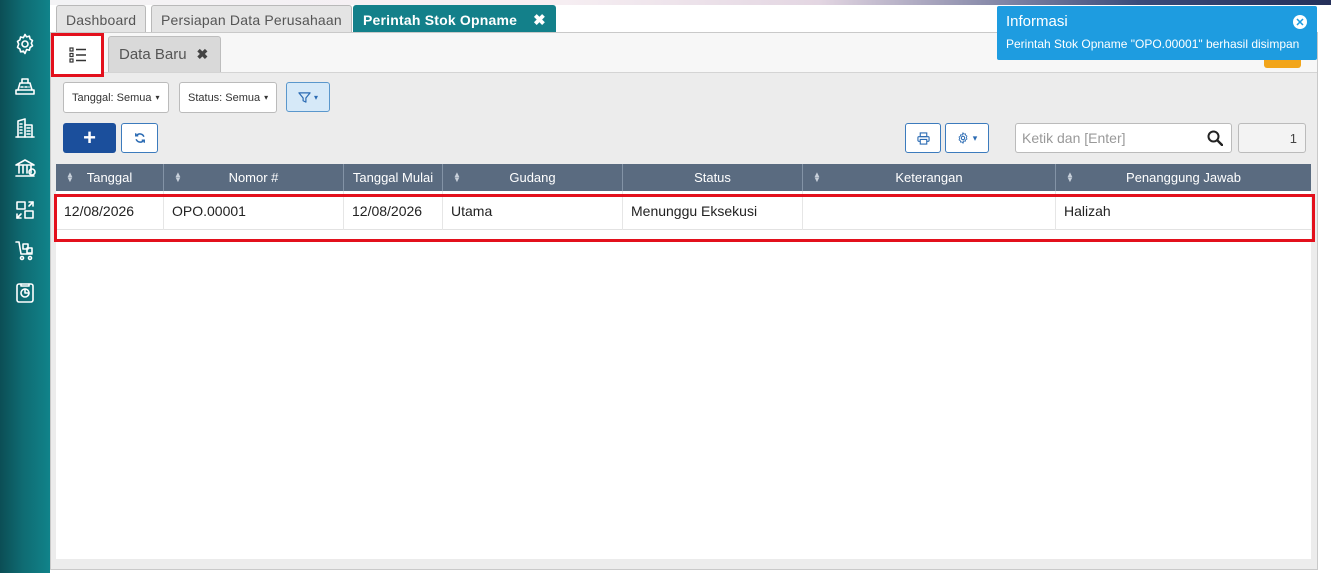  Describe the element at coordinates (1293, 138) in the screenshot. I see `page-number: 1` at that location.